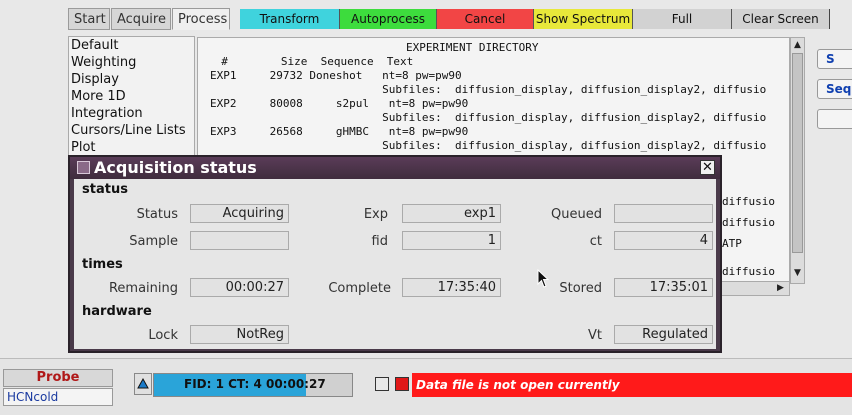 The height and width of the screenshot is (415, 852). Describe the element at coordinates (290, 19) in the screenshot. I see `transform-button: Transform` at that location.